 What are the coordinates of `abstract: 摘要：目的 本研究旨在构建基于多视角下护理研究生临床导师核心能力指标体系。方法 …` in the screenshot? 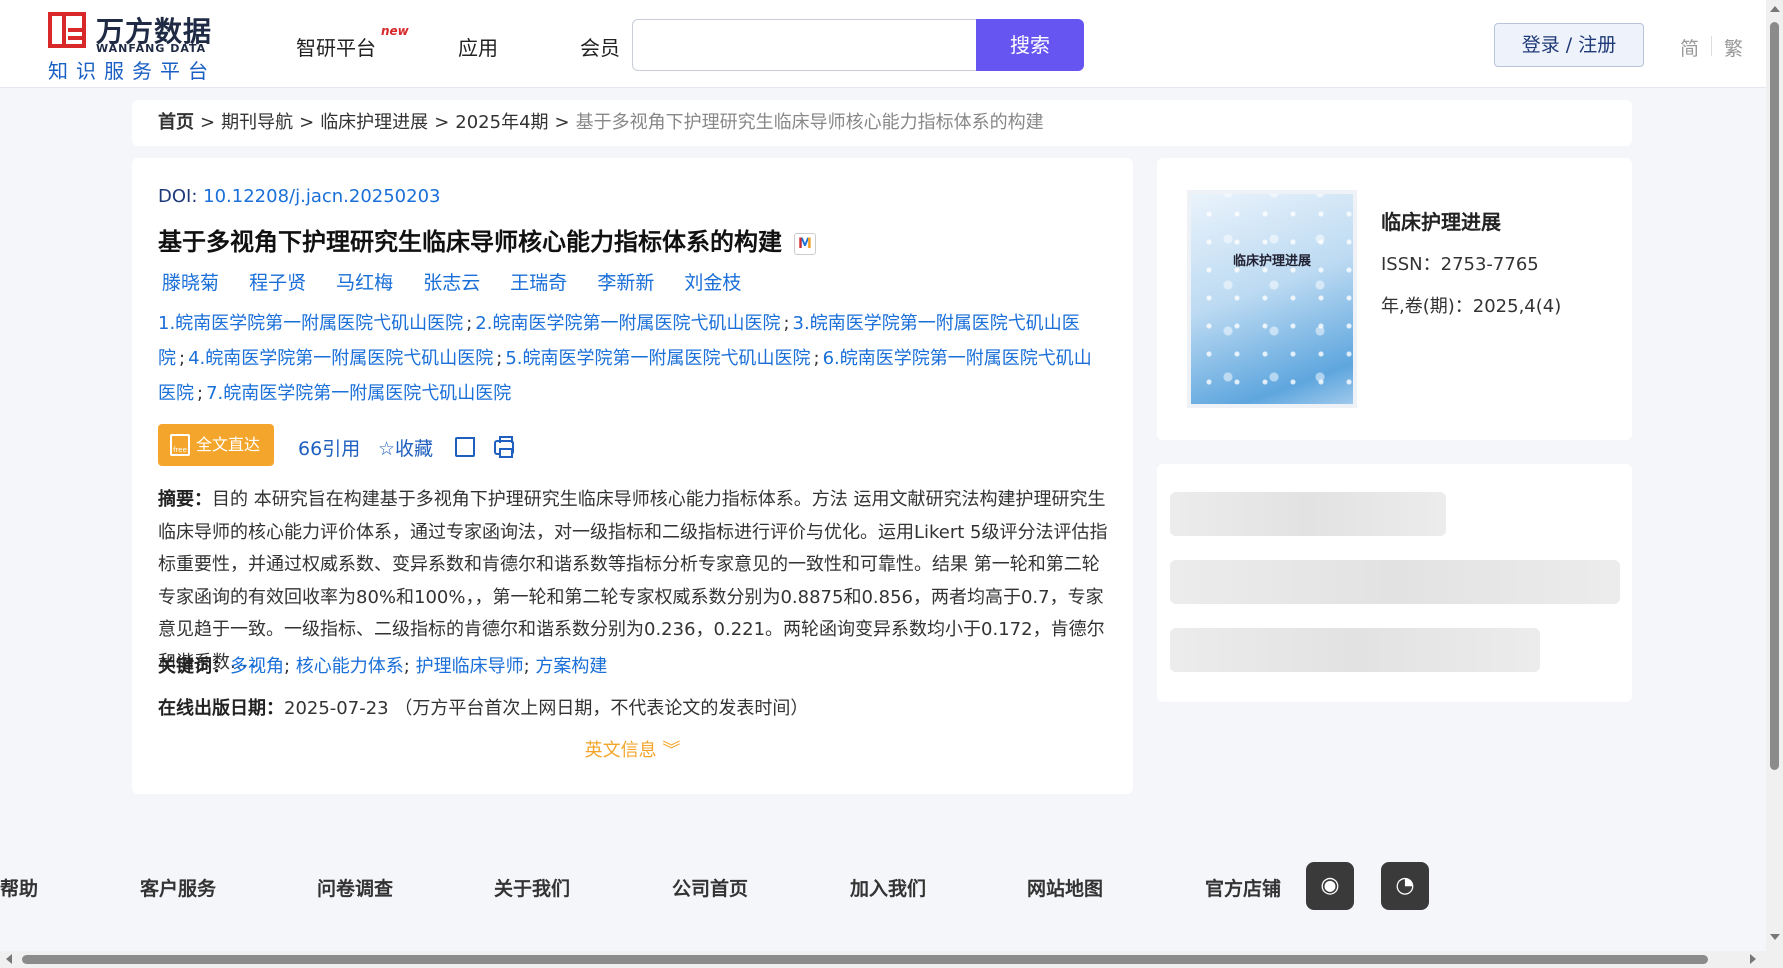 It's located at (633, 581).